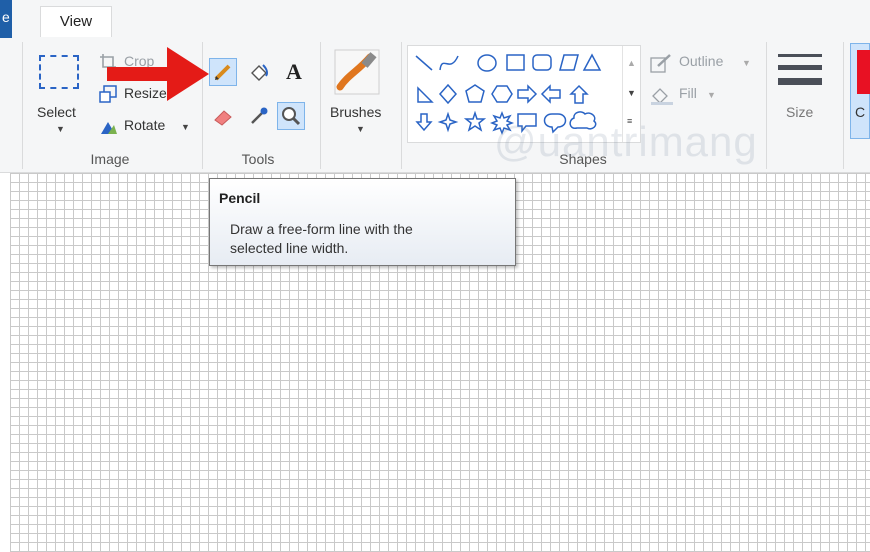  What do you see at coordinates (800, 67) in the screenshot?
I see `size-line-medium-icon` at bounding box center [800, 67].